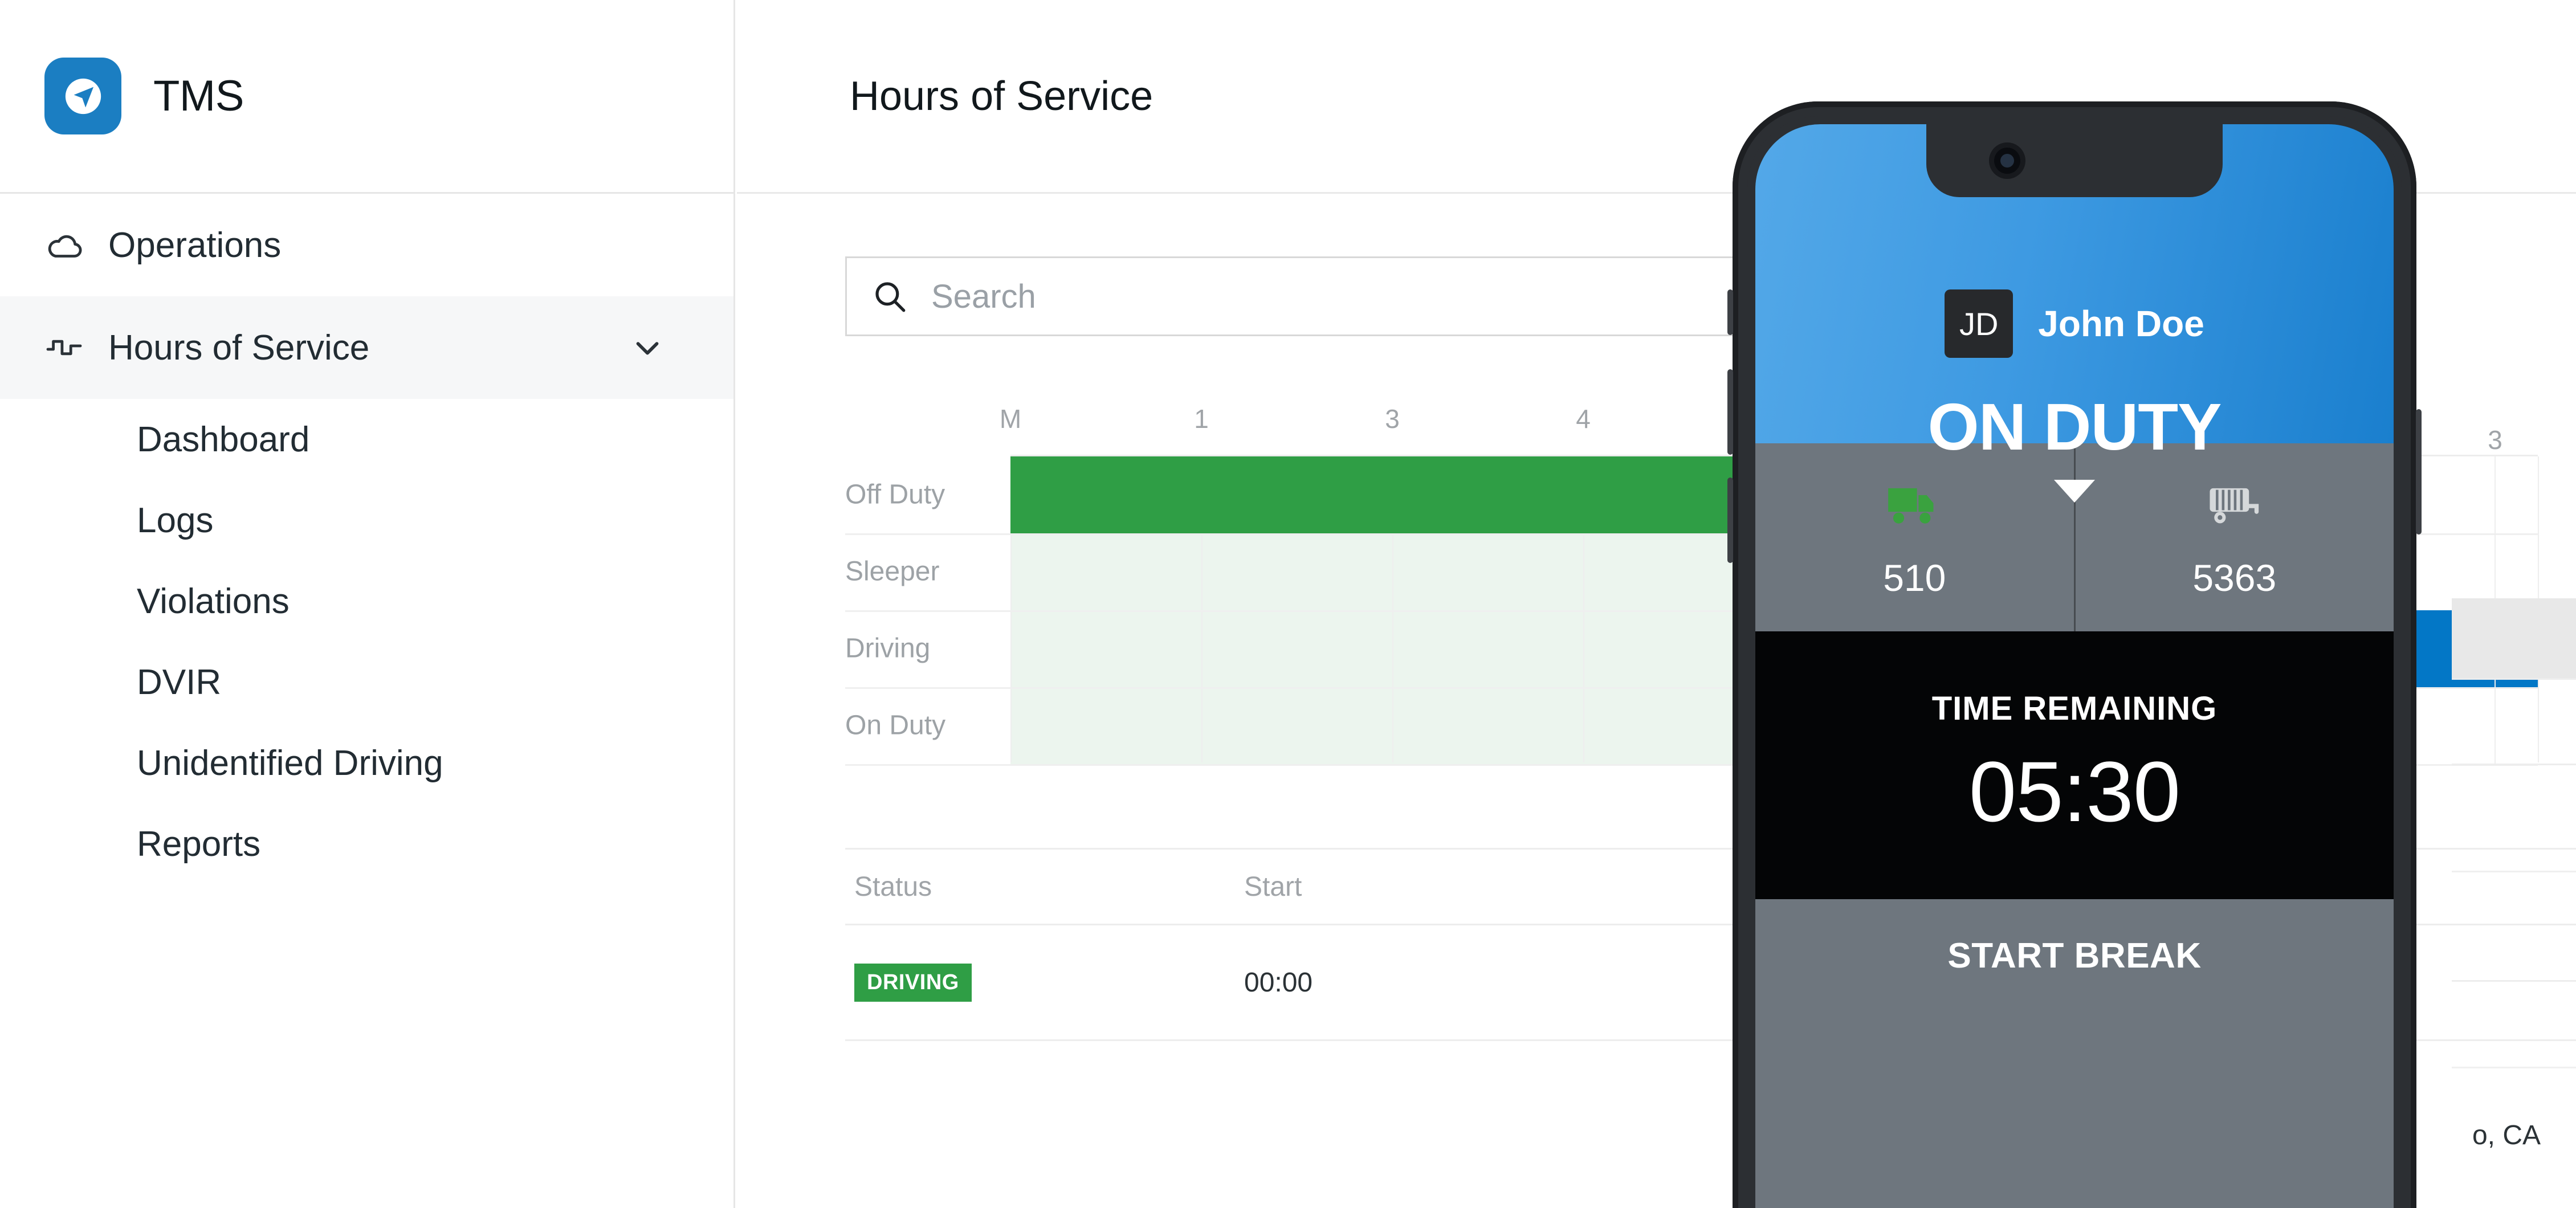 Image resolution: width=2576 pixels, height=1208 pixels. I want to click on sidebar-item-logs: Logs, so click(366, 520).